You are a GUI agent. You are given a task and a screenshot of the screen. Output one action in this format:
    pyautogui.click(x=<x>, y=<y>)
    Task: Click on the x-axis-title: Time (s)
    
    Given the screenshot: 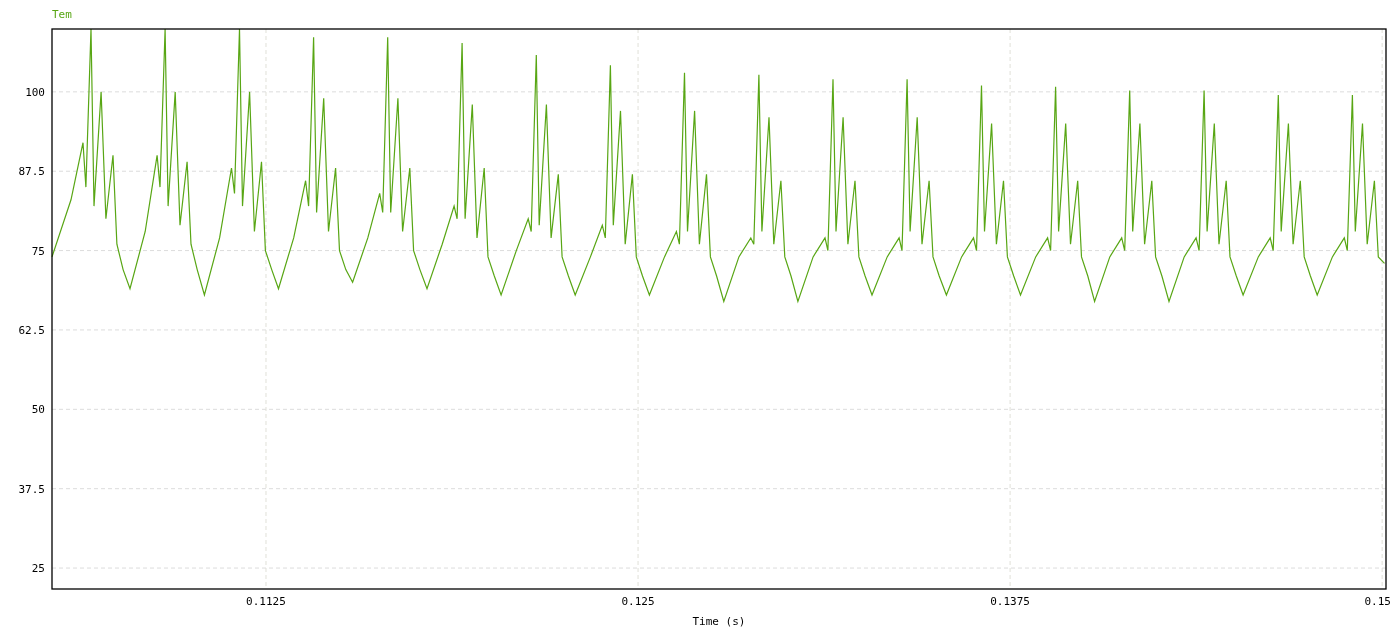 What is the action you would take?
    pyautogui.click(x=719, y=621)
    